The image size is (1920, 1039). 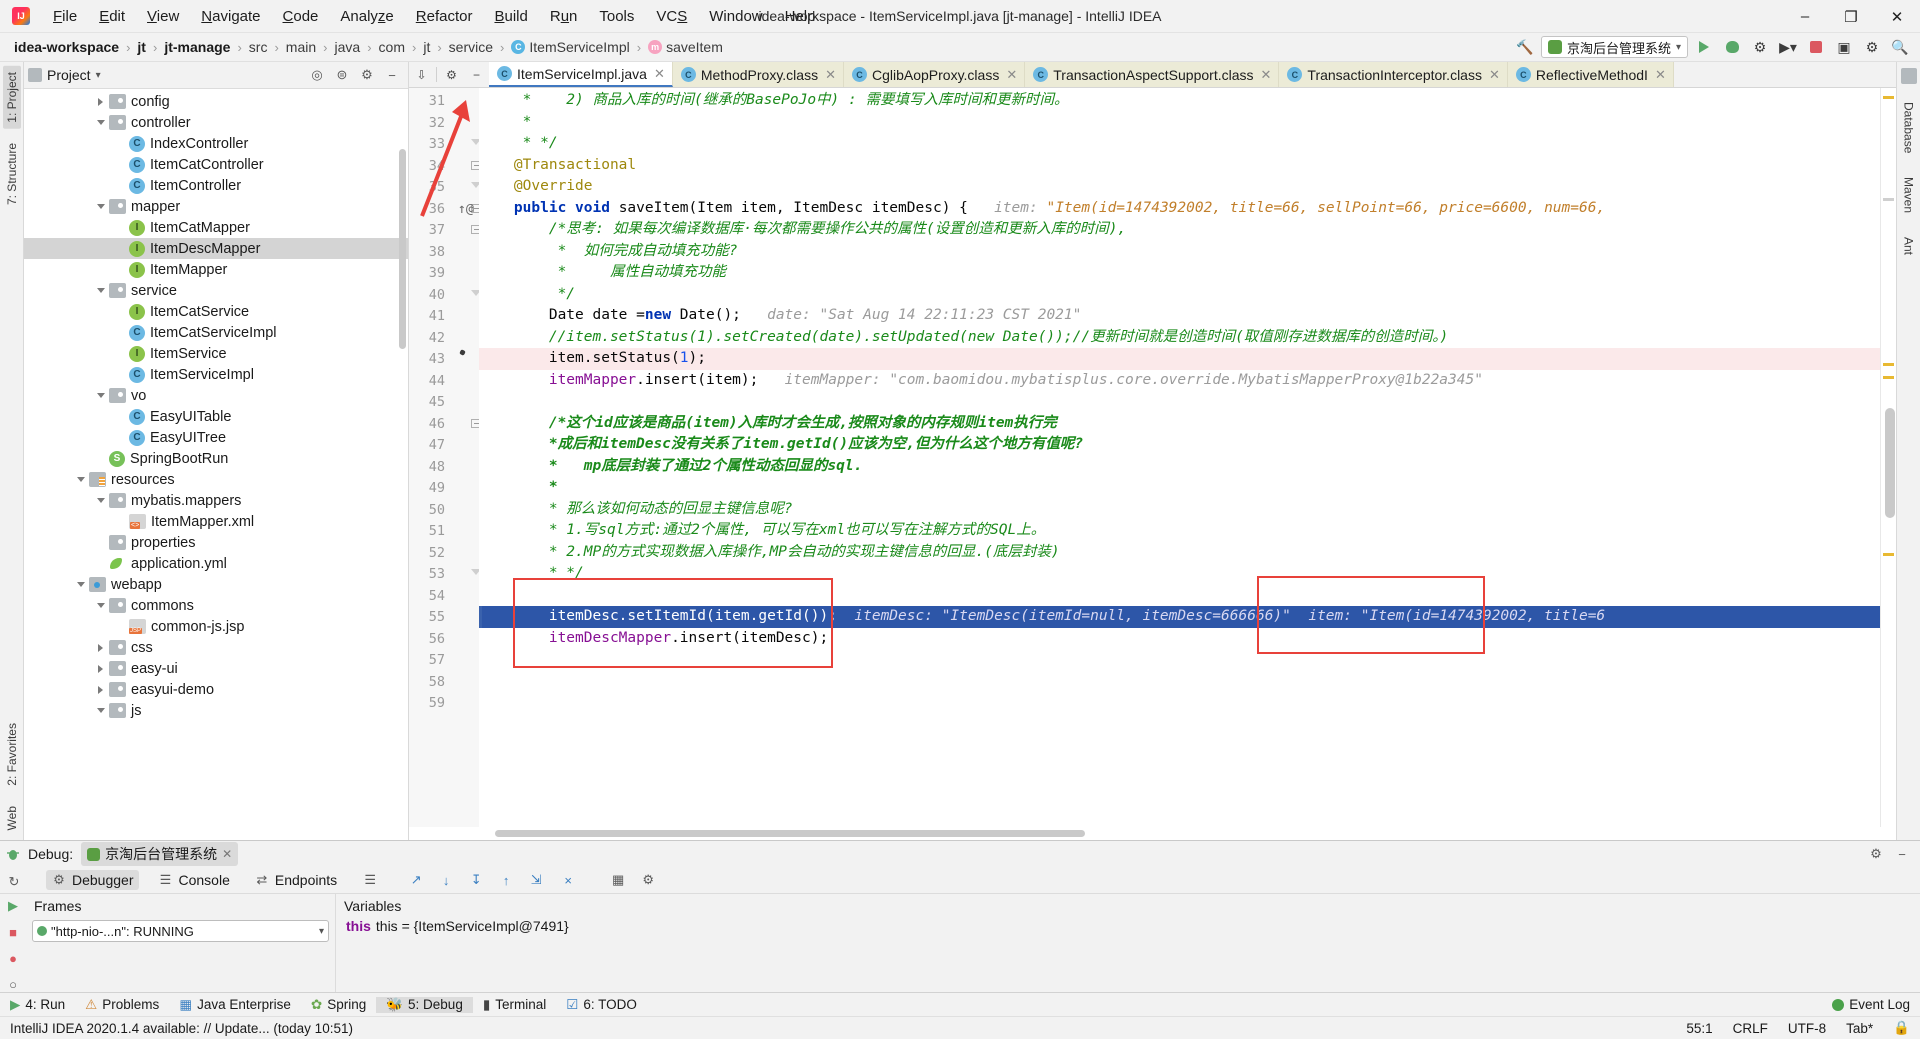 What do you see at coordinates (216, 584) in the screenshot?
I see `tree-item-webapp: webapp` at bounding box center [216, 584].